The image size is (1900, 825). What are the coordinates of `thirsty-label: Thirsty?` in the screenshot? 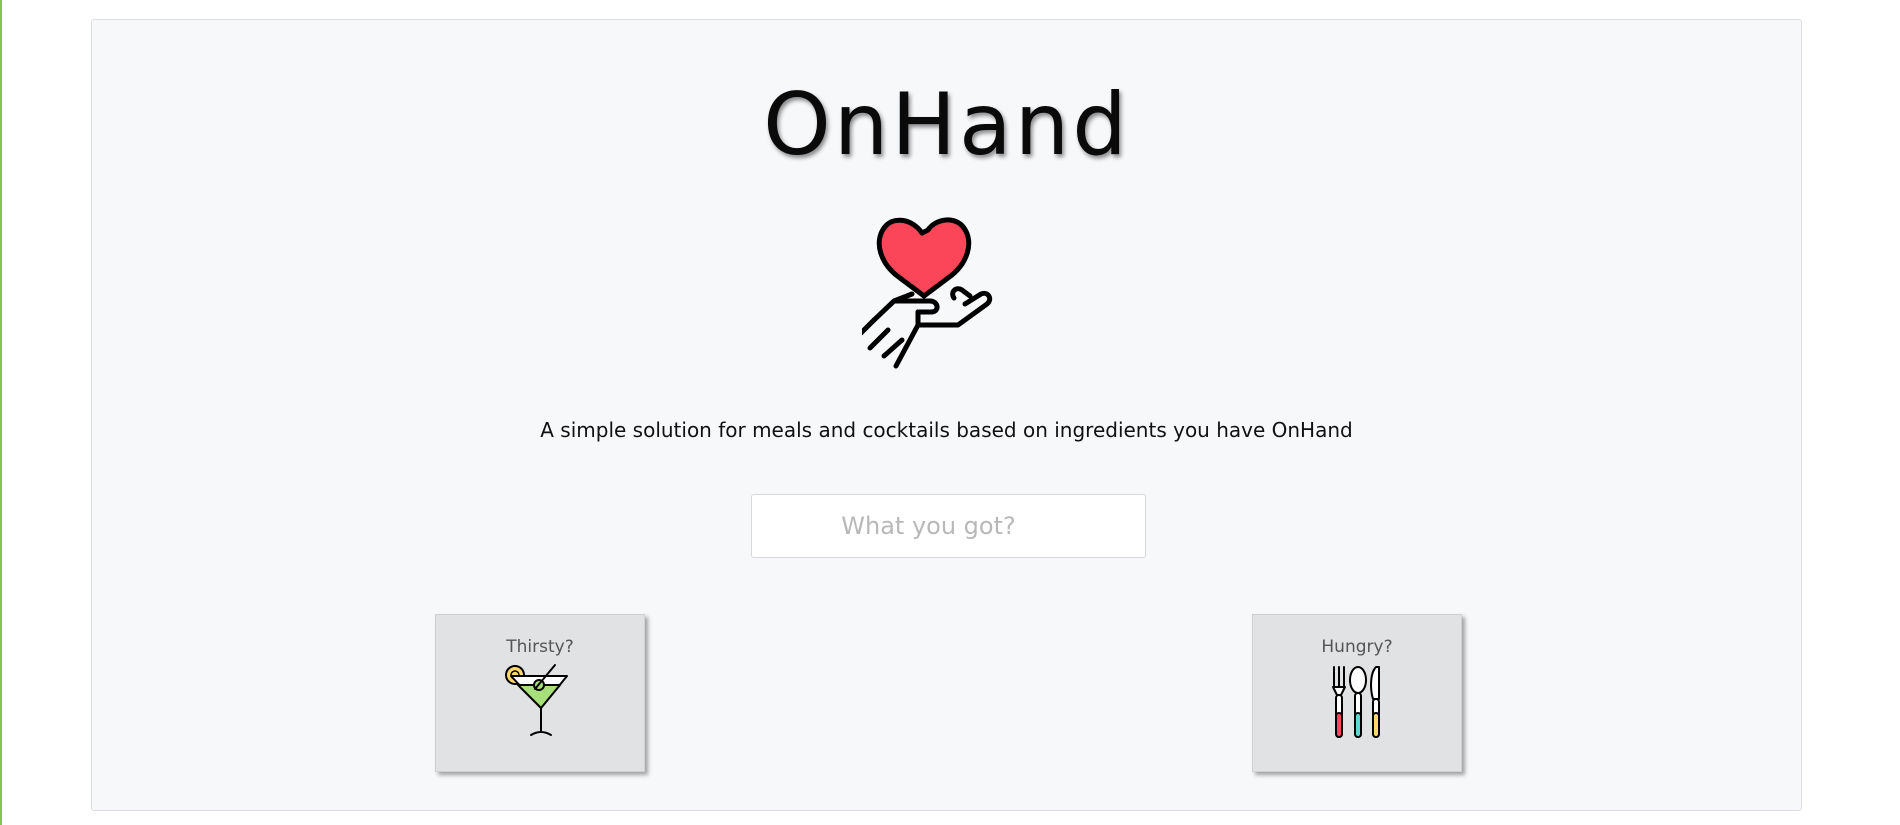 It's located at (540, 647).